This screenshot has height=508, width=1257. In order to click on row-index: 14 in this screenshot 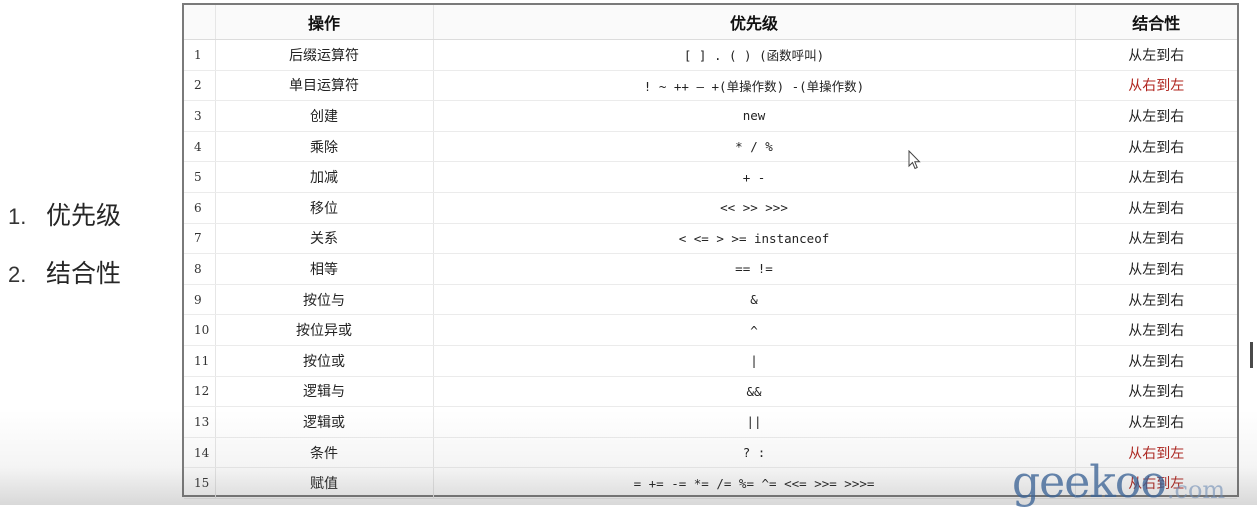, I will do `click(200, 453)`.